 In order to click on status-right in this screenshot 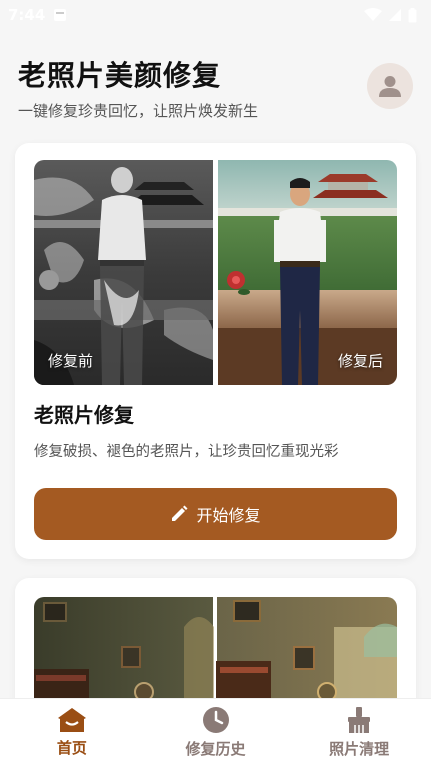, I will do `click(390, 15)`.